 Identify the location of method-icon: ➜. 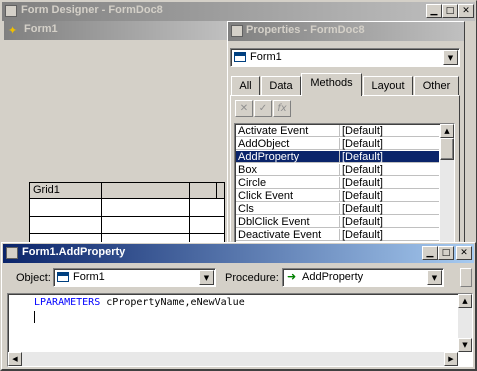
(292, 276).